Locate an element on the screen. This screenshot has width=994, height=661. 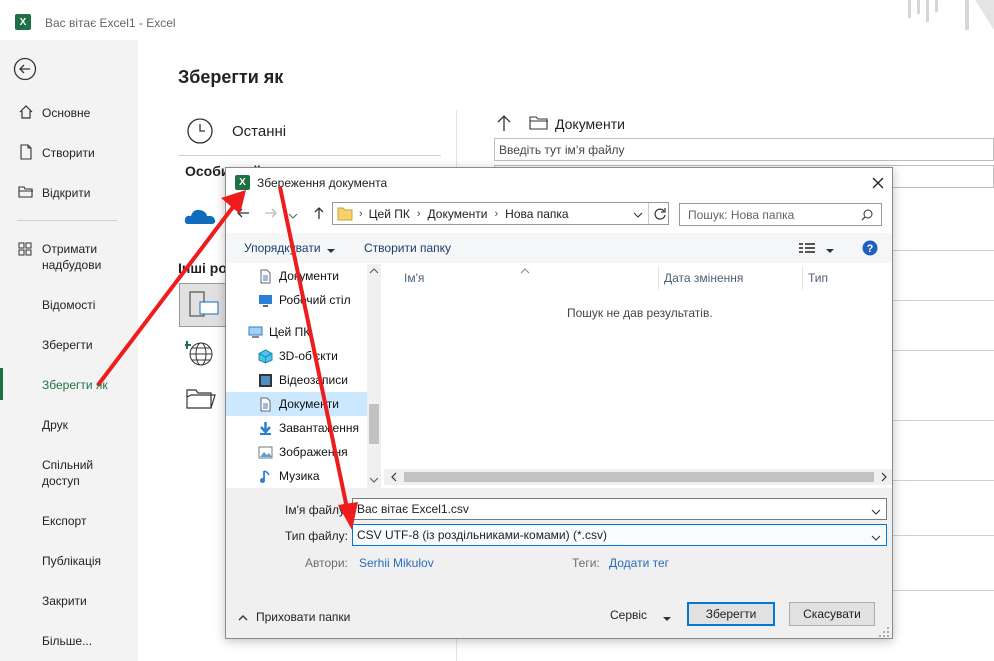
arrow-to-dialog-title is located at coordinates (167, 294).